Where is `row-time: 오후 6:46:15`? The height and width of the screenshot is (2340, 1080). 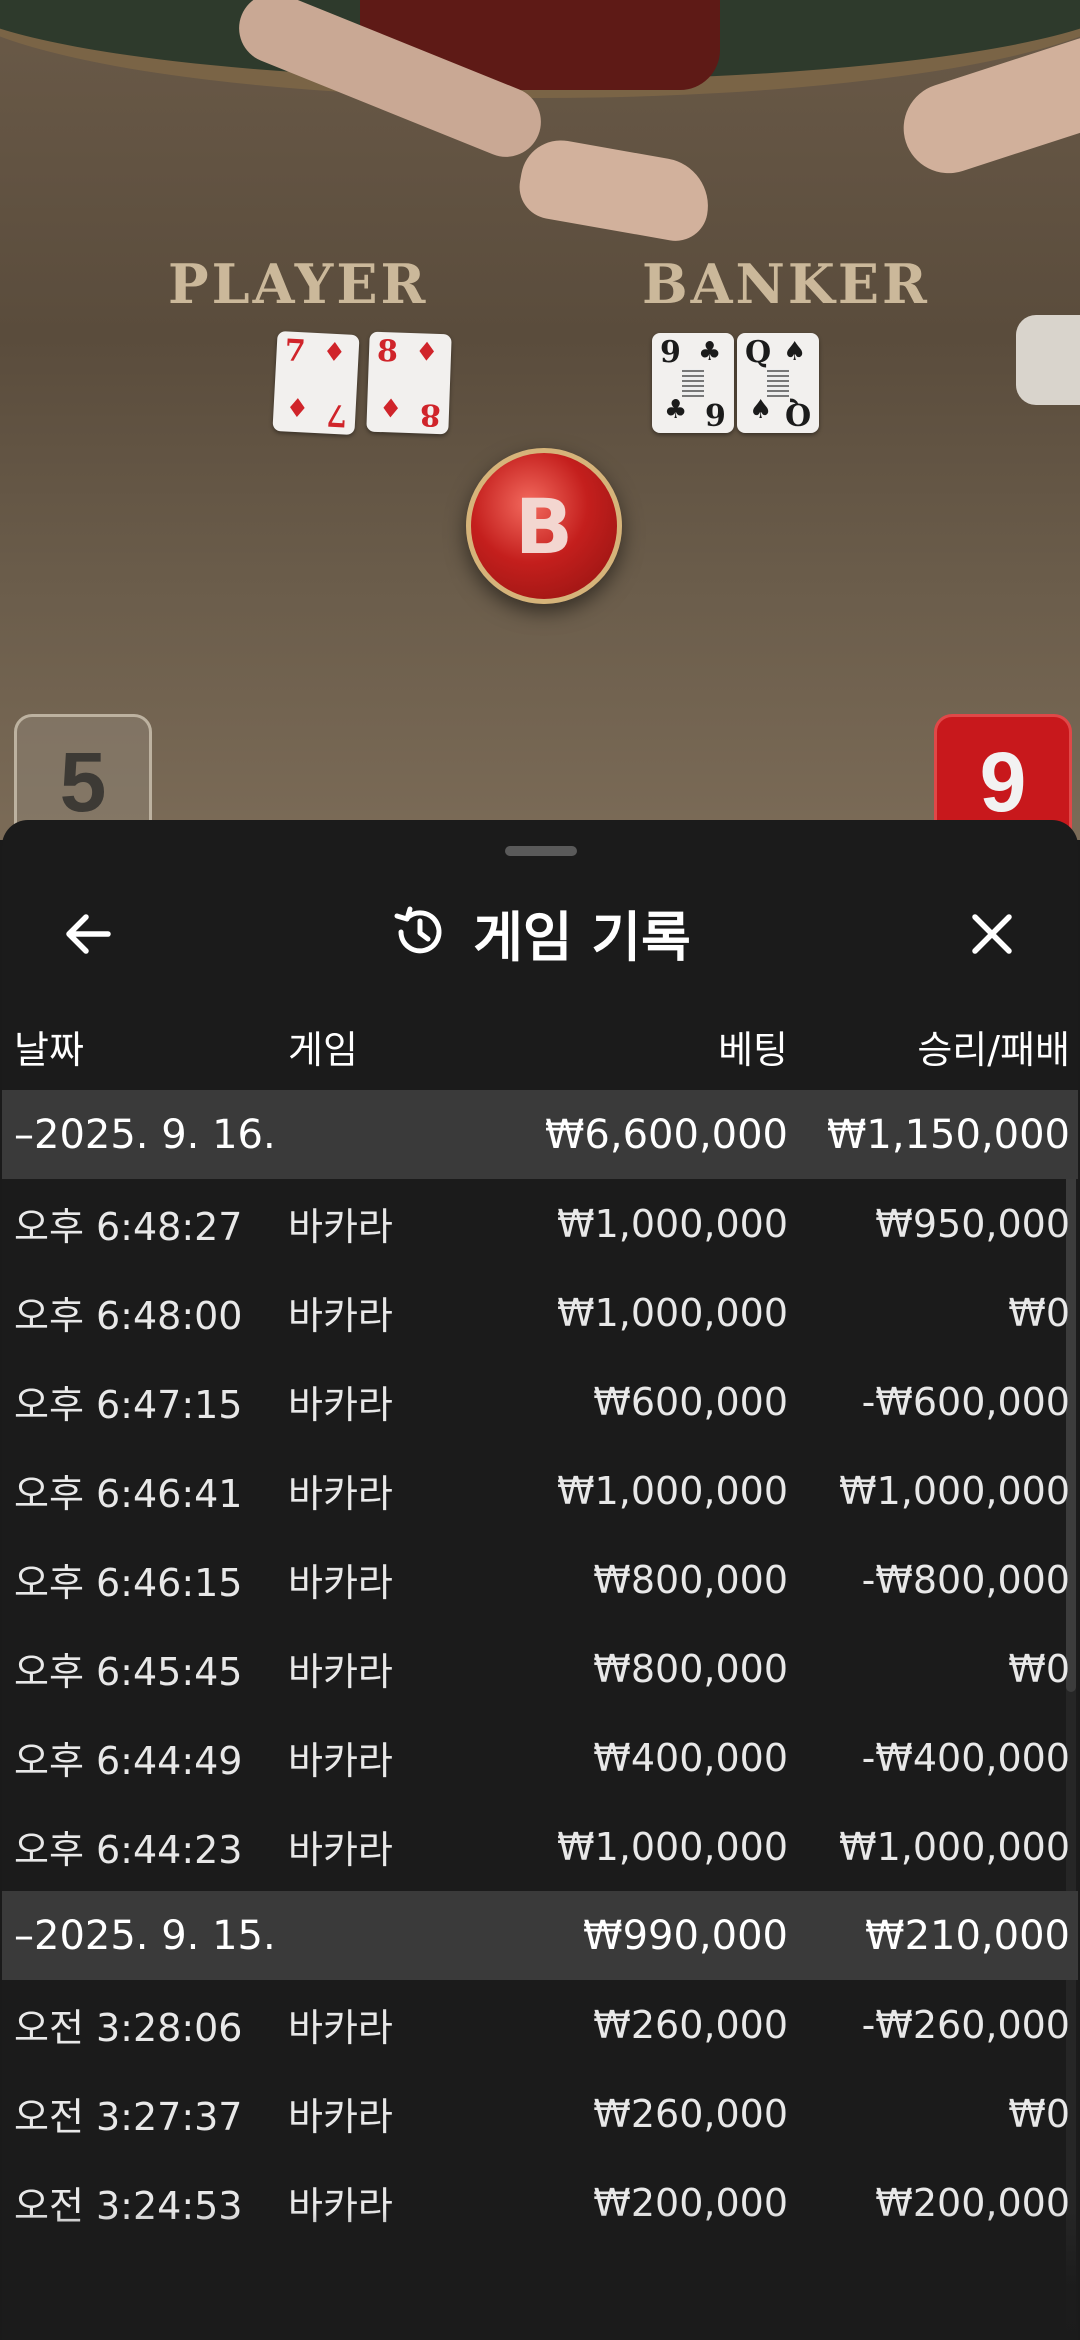 row-time: 오후 6:46:15 is located at coordinates (128, 1583).